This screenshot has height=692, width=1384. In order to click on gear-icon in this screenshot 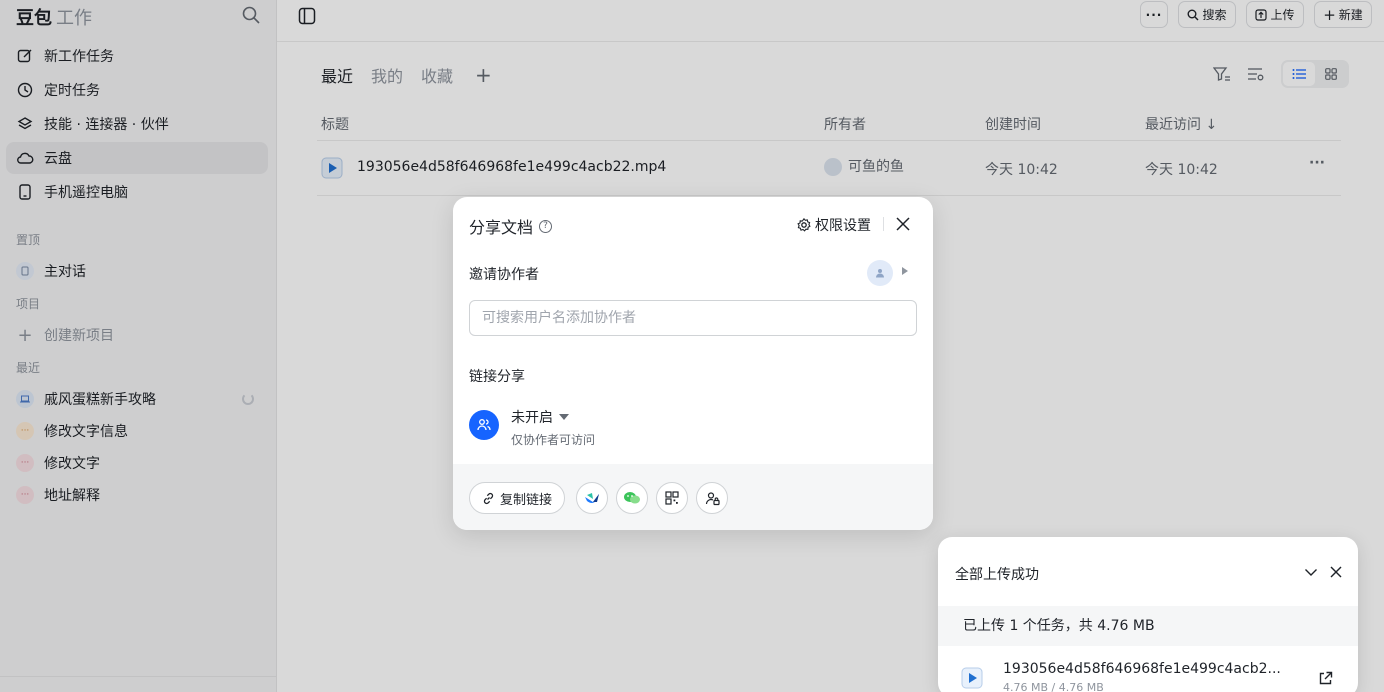, I will do `click(804, 225)`.